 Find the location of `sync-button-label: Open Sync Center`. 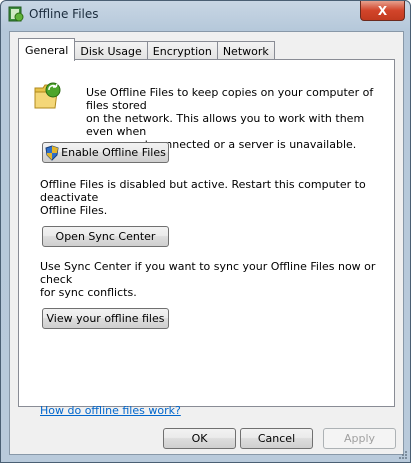

sync-button-label: Open Sync Center is located at coordinates (105, 236).